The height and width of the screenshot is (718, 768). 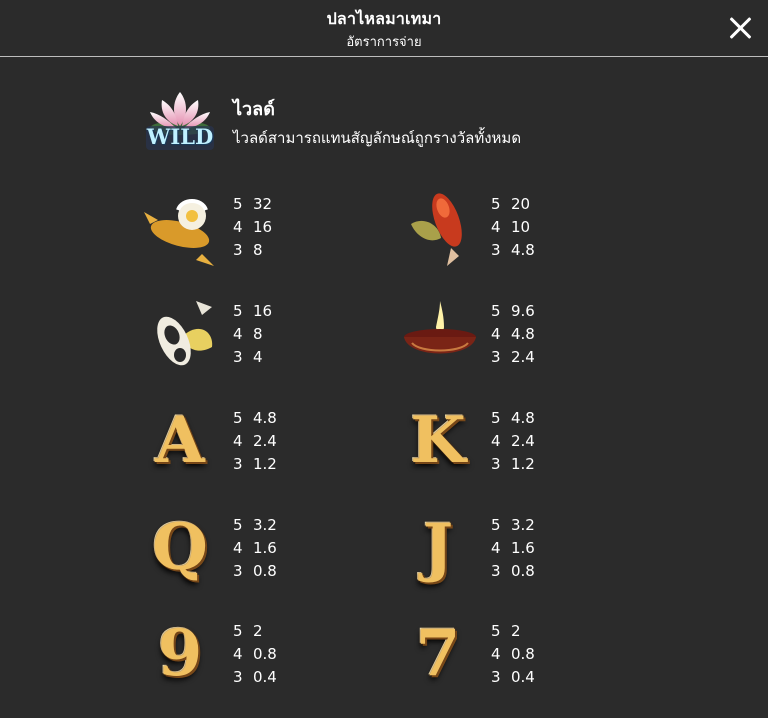 What do you see at coordinates (180, 440) in the screenshot?
I see `letter-a-icon: A` at bounding box center [180, 440].